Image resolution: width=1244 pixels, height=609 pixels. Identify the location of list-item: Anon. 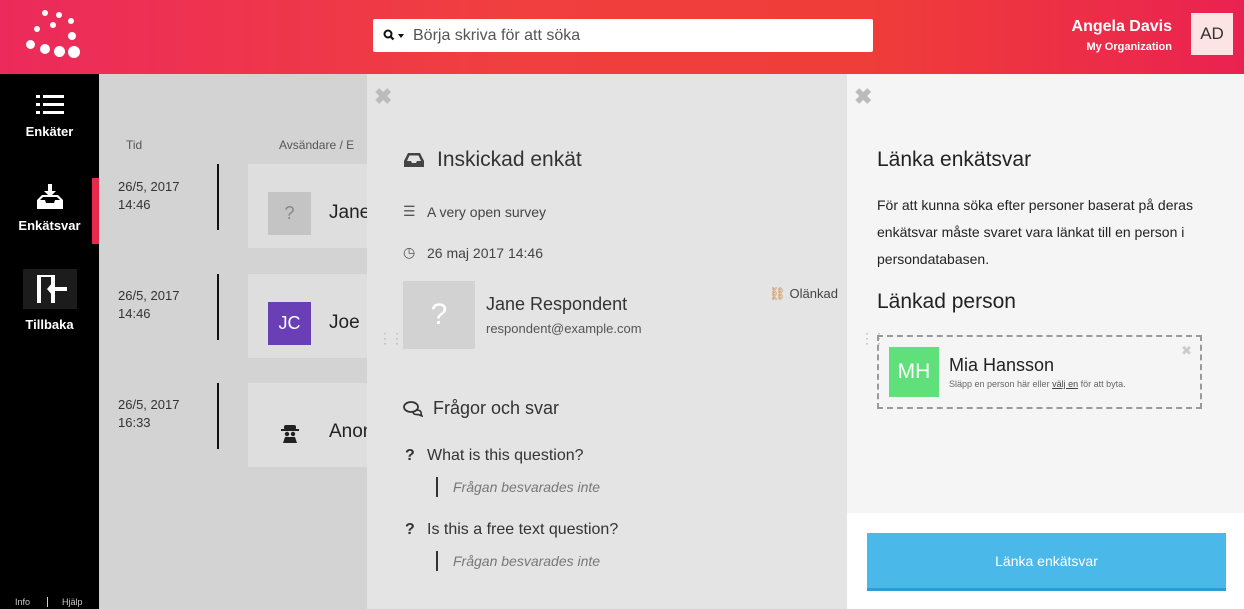
(310, 425).